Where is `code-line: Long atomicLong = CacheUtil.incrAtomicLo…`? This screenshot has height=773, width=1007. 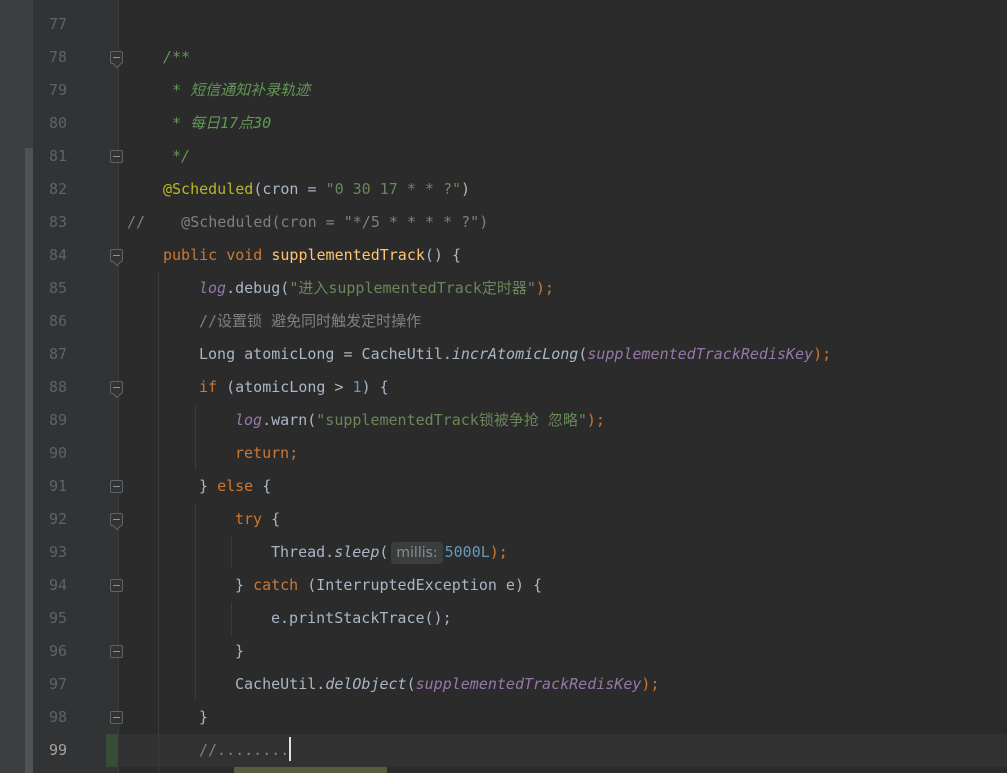
code-line: Long atomicLong = CacheUtil.incrAtomicLo… is located at coordinates (515, 354).